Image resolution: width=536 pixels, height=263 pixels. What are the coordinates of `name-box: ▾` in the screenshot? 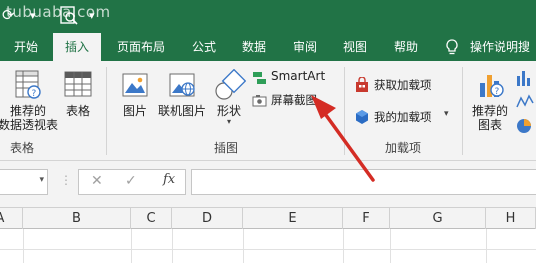 It's located at (24, 182).